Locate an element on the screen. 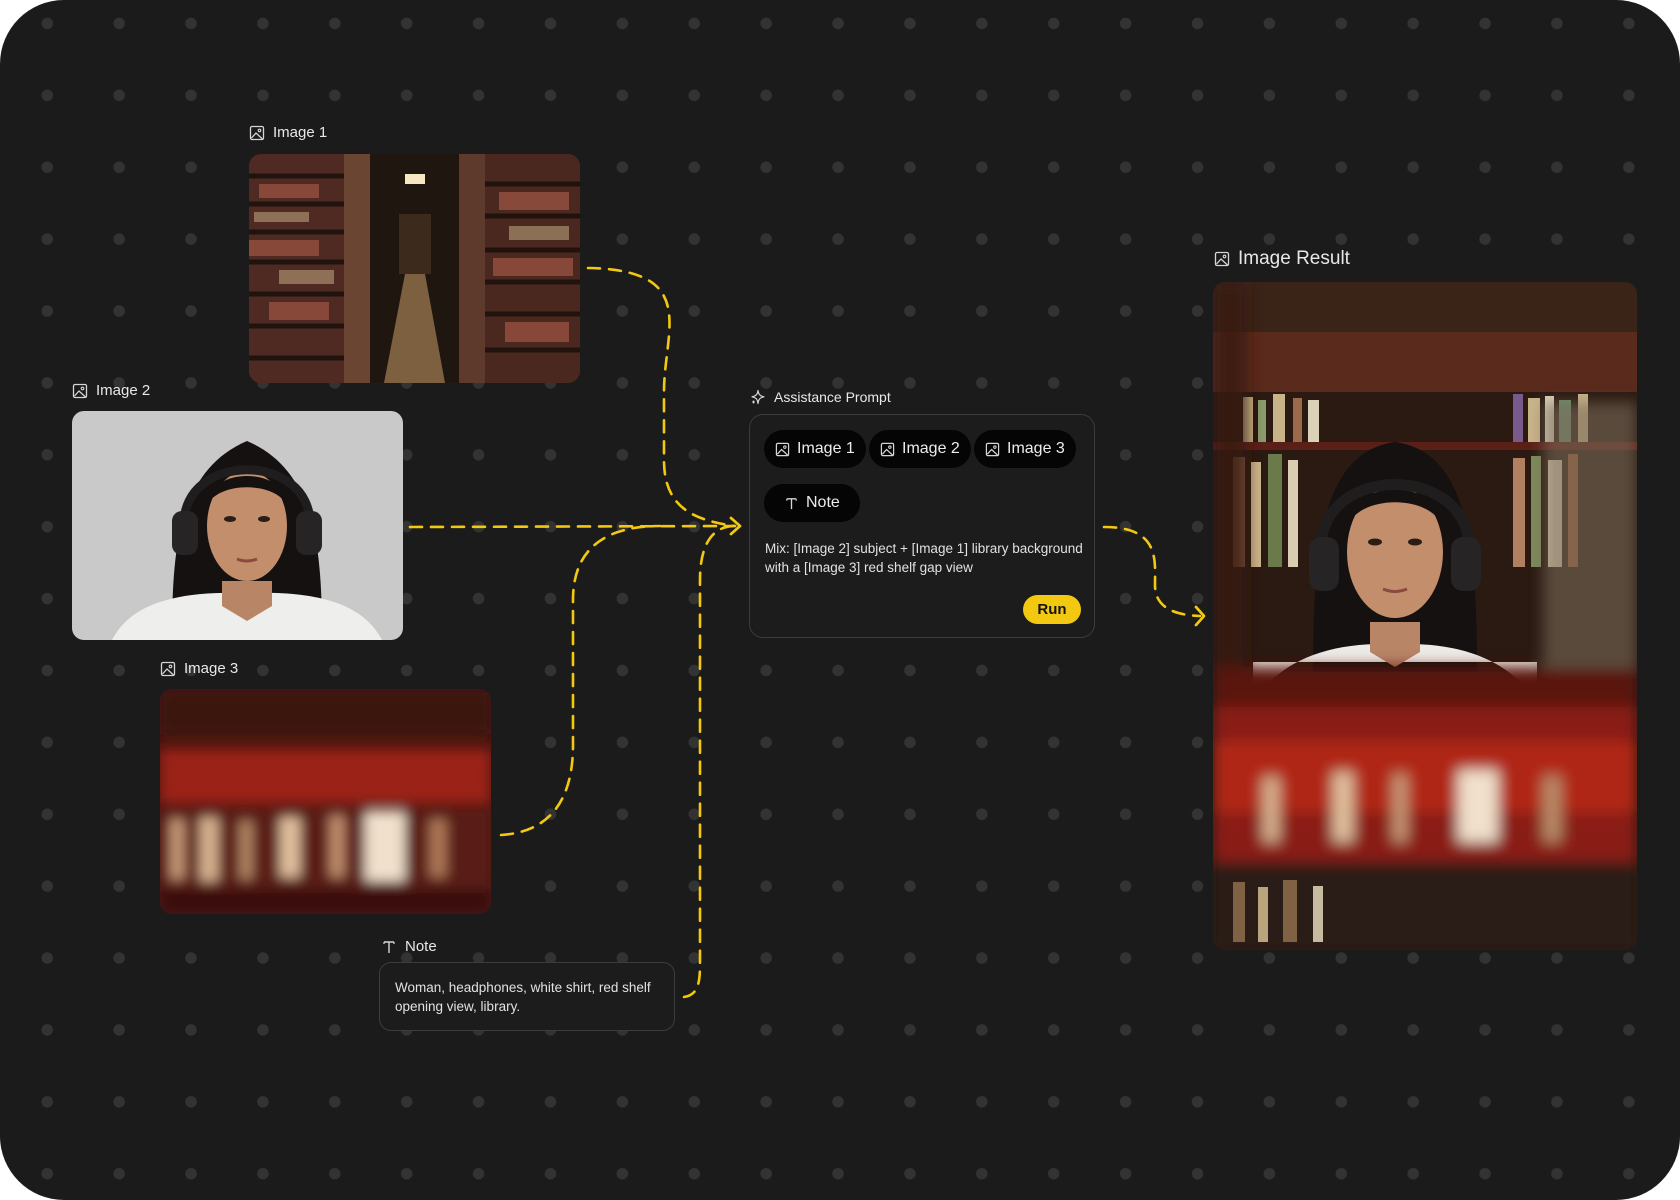  run-button: Run is located at coordinates (1052, 609).